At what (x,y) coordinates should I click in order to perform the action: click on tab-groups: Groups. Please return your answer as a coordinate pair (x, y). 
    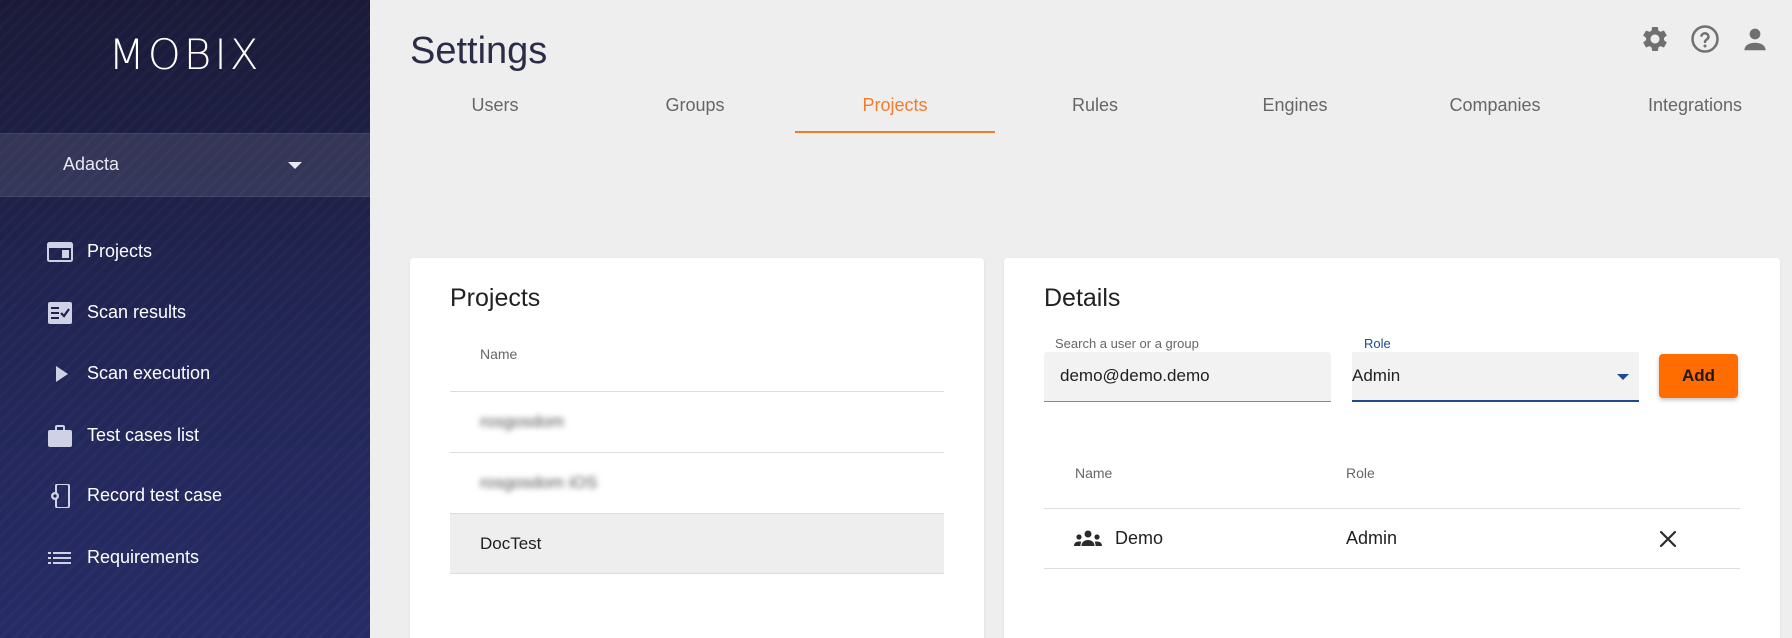
    Looking at the image, I should click on (695, 109).